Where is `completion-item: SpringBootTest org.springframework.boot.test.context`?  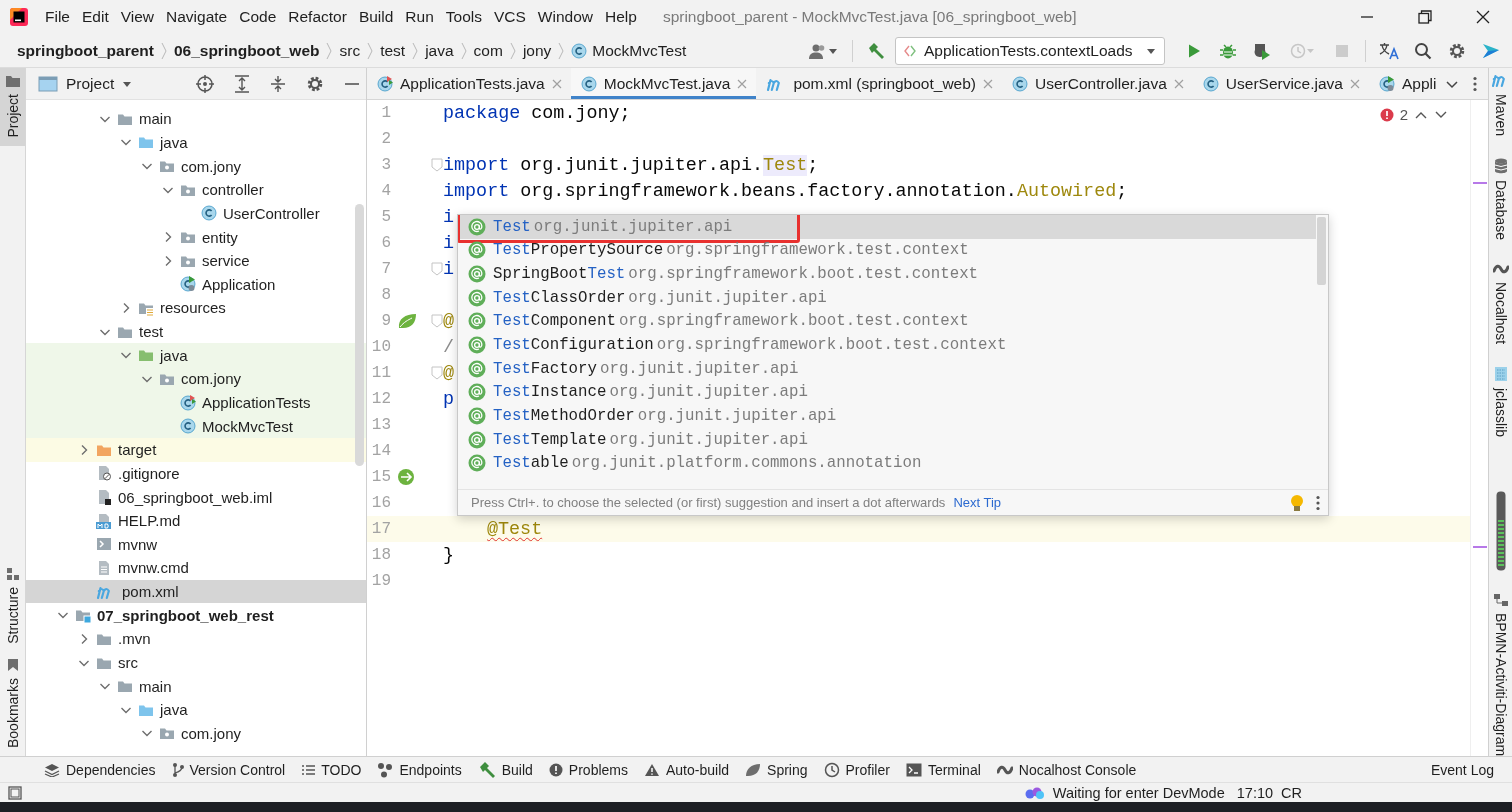
completion-item: SpringBootTest org.springframework.boot.test.context is located at coordinates (887, 274).